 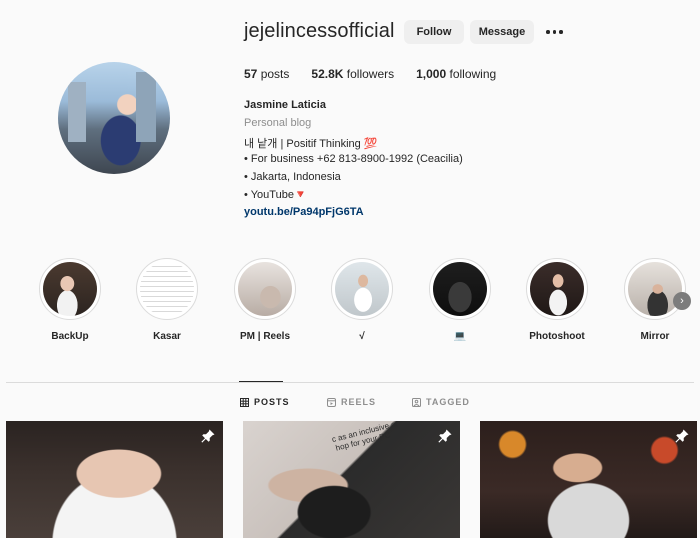 I want to click on profile-link: youtu.be/Pa94pFjG6TA, so click(x=304, y=212).